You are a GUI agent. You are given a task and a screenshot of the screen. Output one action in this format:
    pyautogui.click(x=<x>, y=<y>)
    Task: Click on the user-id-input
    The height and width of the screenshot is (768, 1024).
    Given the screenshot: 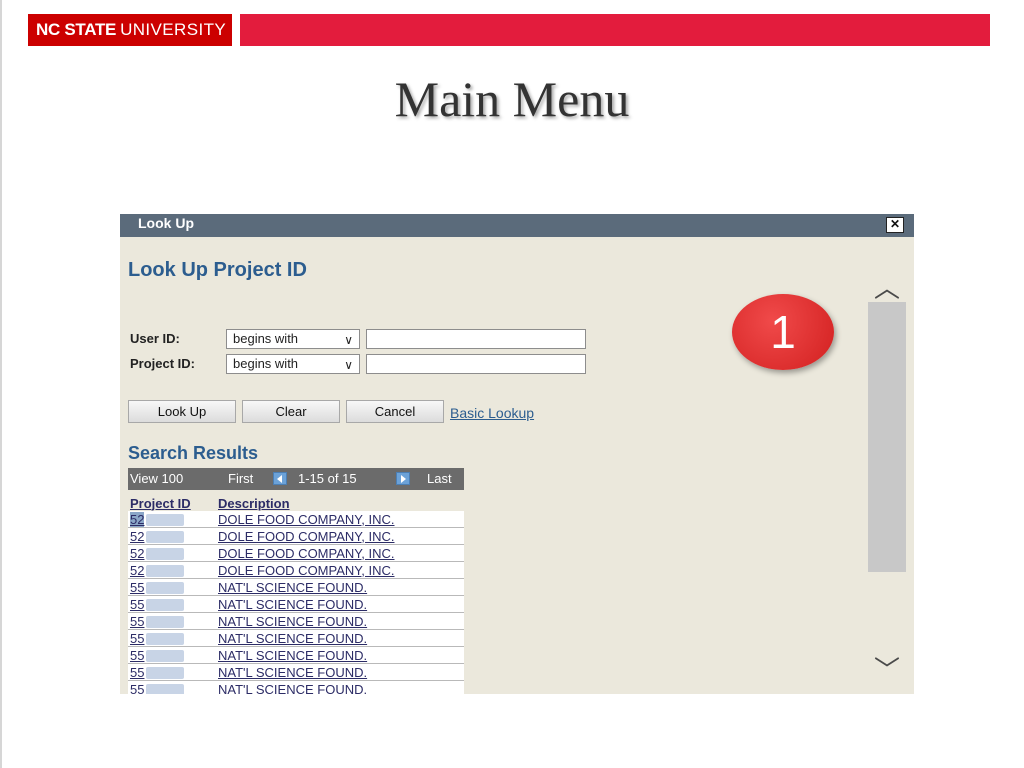 What is the action you would take?
    pyautogui.click(x=476, y=339)
    